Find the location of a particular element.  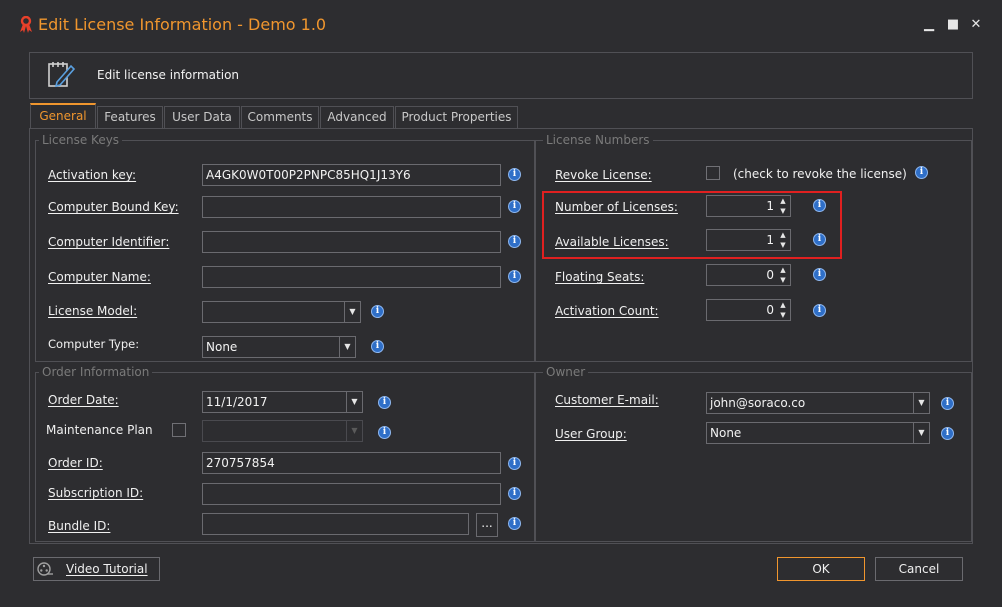

order-id-label: Order ID: is located at coordinates (75, 463).